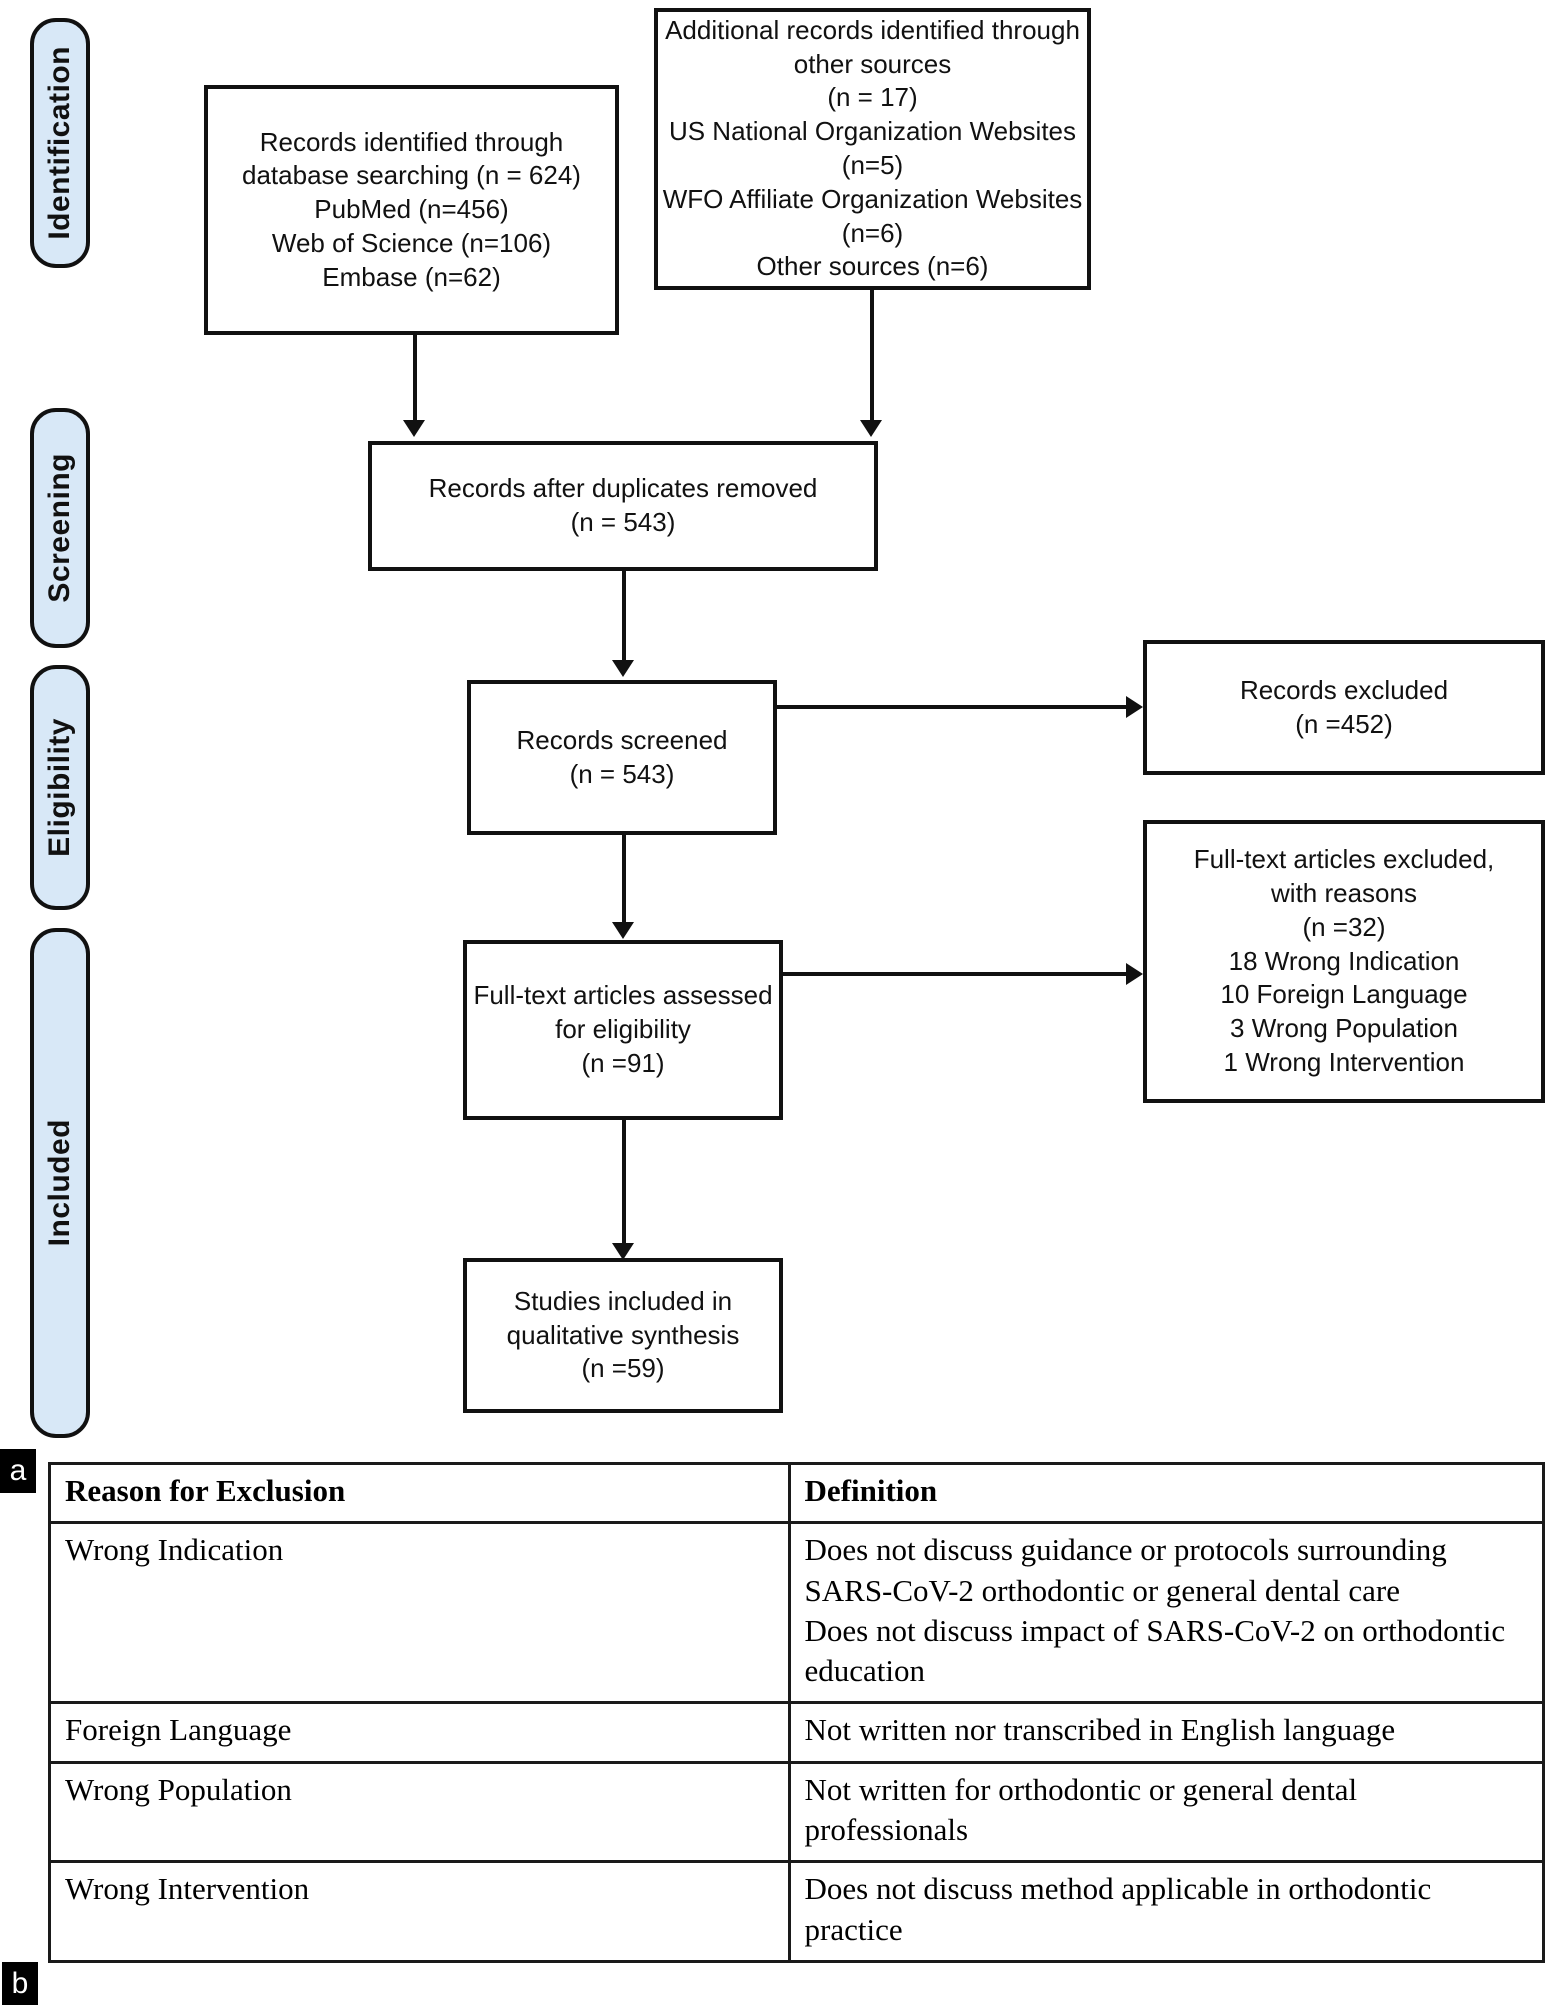  What do you see at coordinates (872, 232) in the screenshot?
I see `box-other-sources-line-7: (n=6)` at bounding box center [872, 232].